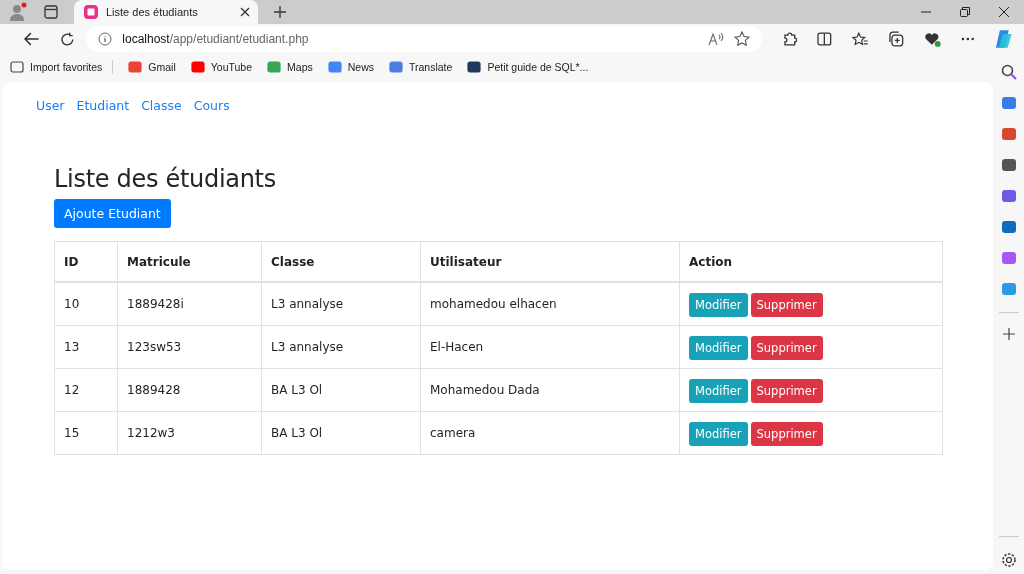 The height and width of the screenshot is (574, 1024). Describe the element at coordinates (967, 39) in the screenshot. I see `more-icon` at that location.